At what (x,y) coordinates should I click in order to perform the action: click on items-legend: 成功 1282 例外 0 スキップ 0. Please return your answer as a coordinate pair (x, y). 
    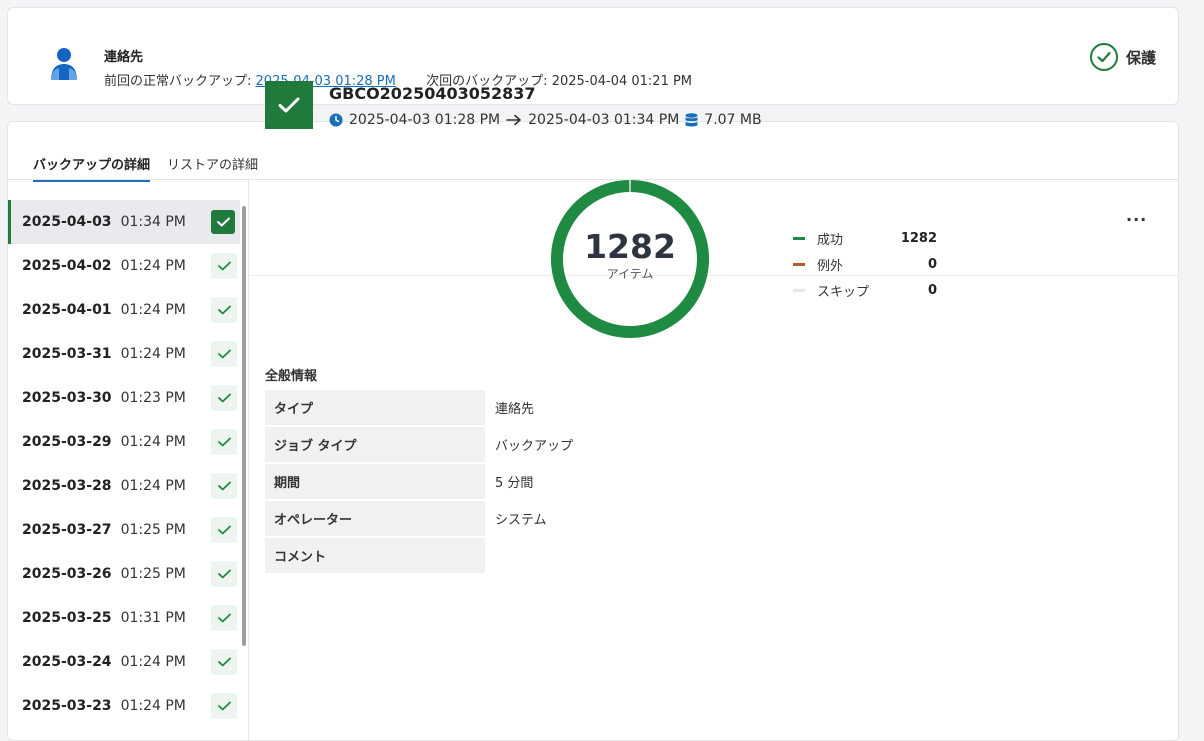
    Looking at the image, I should click on (865, 264).